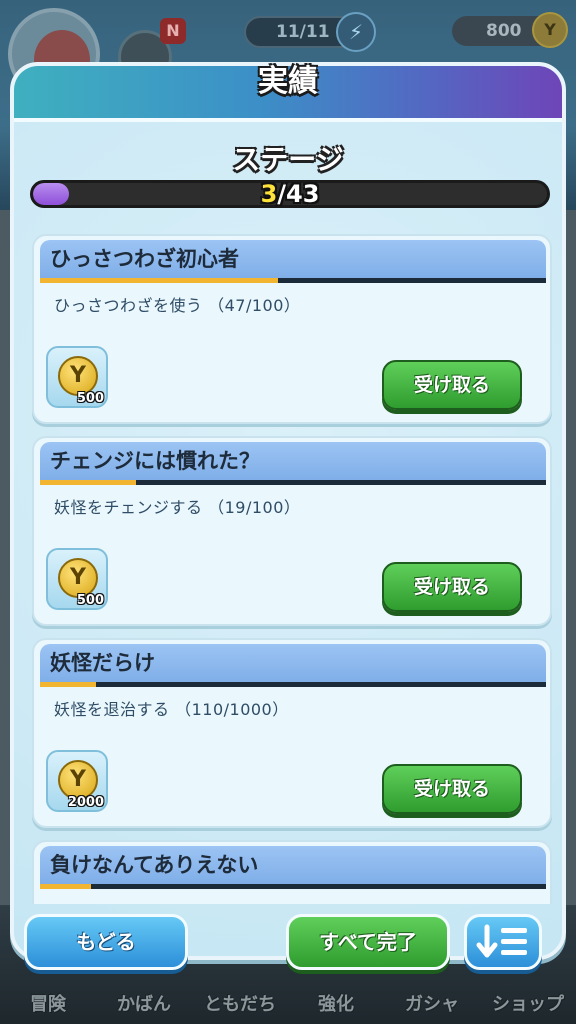 Image resolution: width=576 pixels, height=1024 pixels. What do you see at coordinates (336, 1004) in the screenshot?
I see `nav-item-upgrade: 強化` at bounding box center [336, 1004].